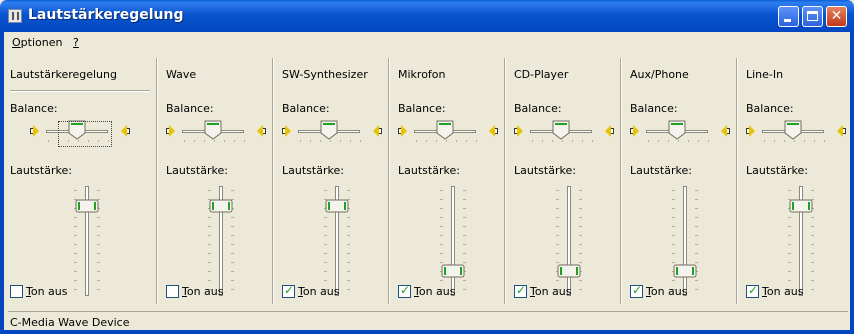 The width and height of the screenshot is (854, 334). Describe the element at coordinates (63, 74) in the screenshot. I see `channel-name-lautst-rkeregelung: Lautstärkeregelung` at that location.